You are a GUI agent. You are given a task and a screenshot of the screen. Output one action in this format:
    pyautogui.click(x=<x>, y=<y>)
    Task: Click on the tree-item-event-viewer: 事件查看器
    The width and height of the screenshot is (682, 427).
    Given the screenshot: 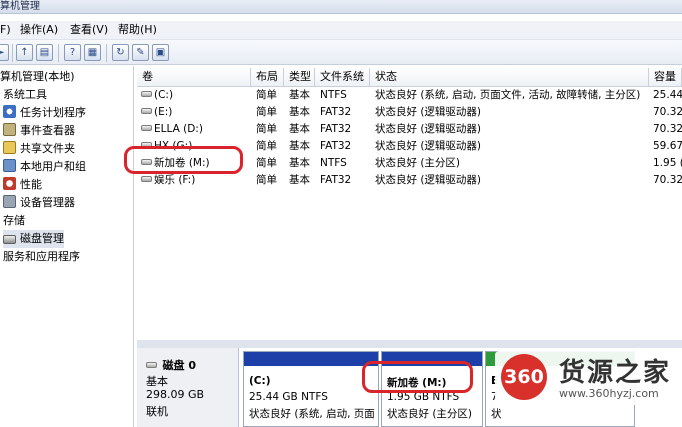 What is the action you would take?
    pyautogui.click(x=39, y=131)
    